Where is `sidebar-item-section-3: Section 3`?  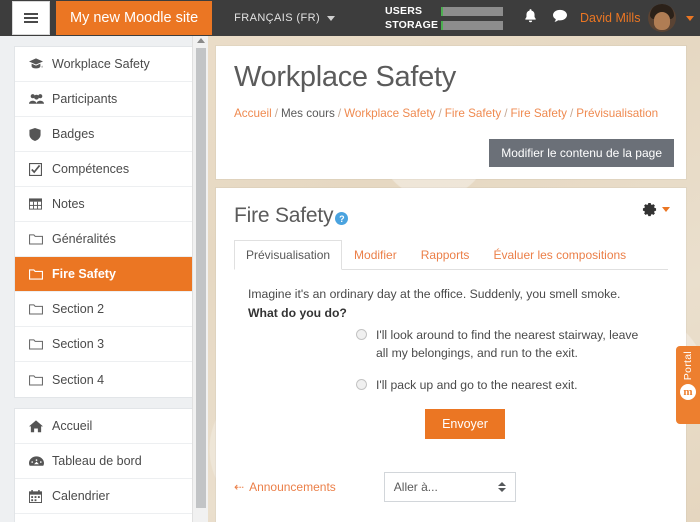
sidebar-item-section-3: Section 3 is located at coordinates (105, 344).